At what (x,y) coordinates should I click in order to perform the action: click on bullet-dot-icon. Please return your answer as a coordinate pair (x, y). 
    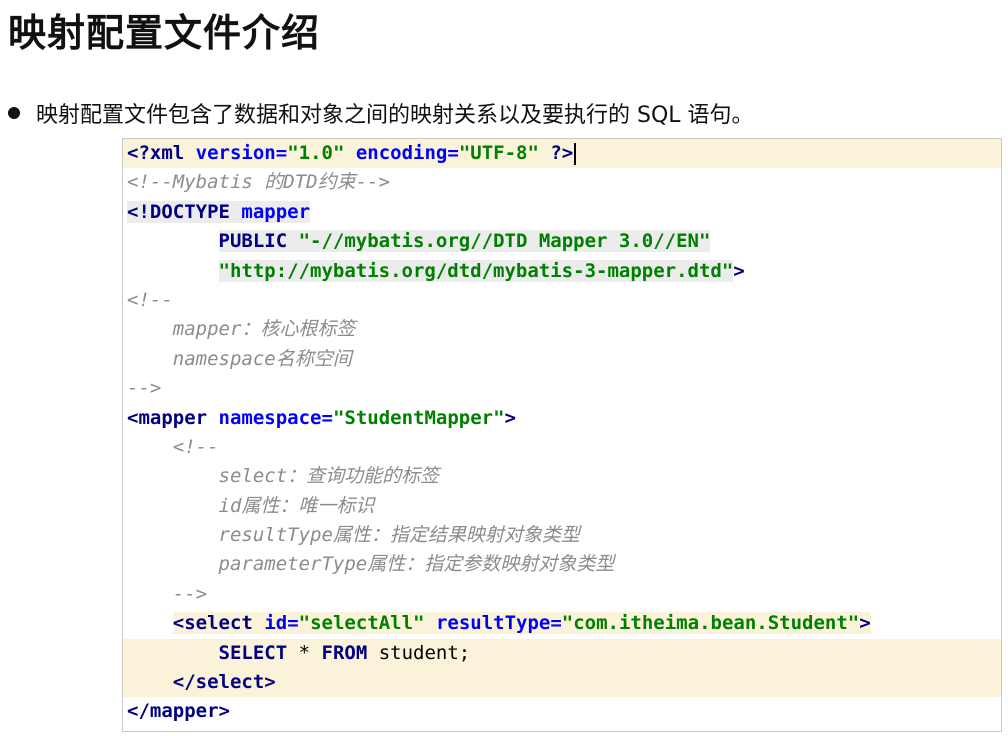
    Looking at the image, I should click on (14, 113).